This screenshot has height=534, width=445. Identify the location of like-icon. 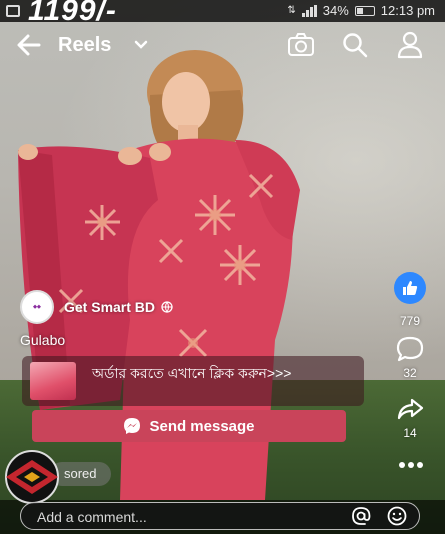
(410, 288).